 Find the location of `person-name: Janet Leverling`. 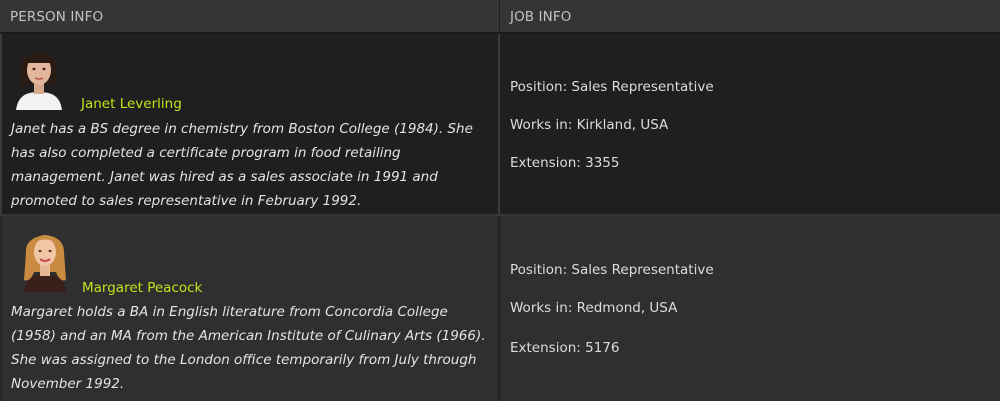

person-name: Janet Leverling is located at coordinates (131, 104).